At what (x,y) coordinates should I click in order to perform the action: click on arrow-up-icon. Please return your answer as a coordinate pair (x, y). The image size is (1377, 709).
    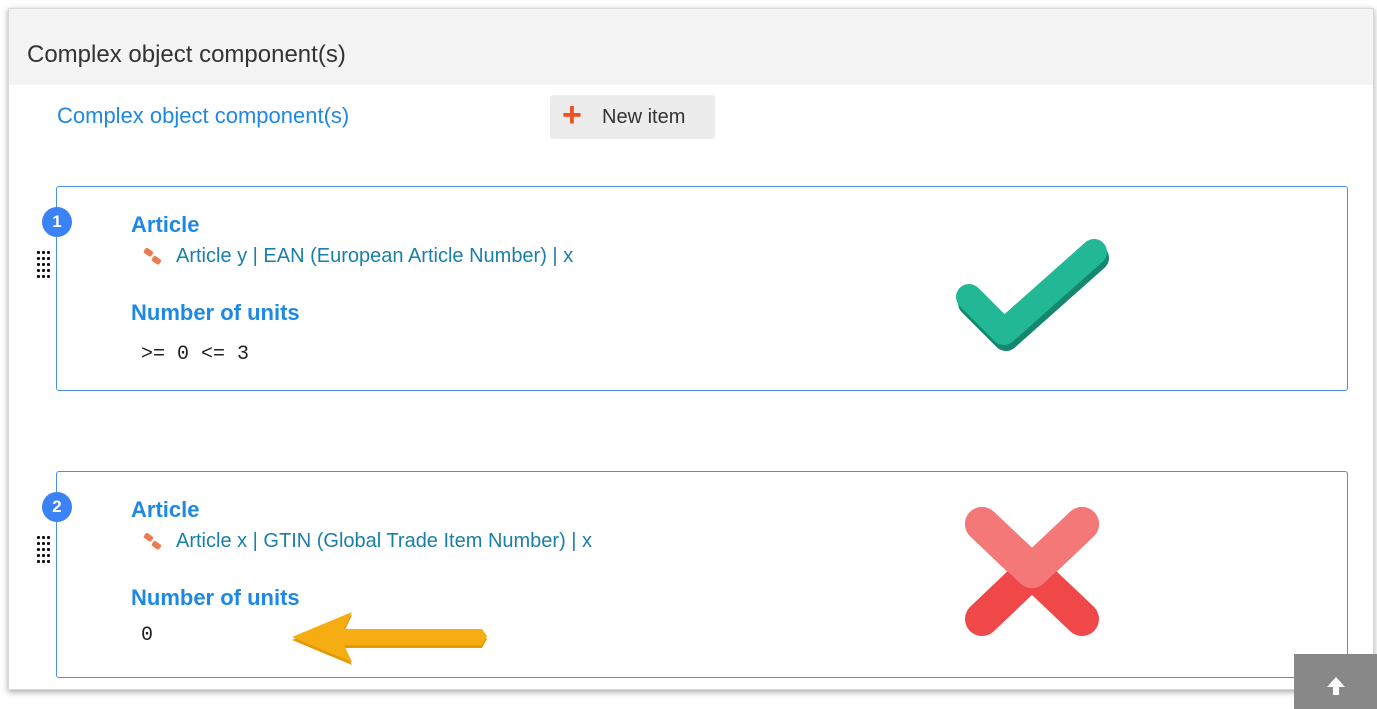
    Looking at the image, I should click on (1336, 686).